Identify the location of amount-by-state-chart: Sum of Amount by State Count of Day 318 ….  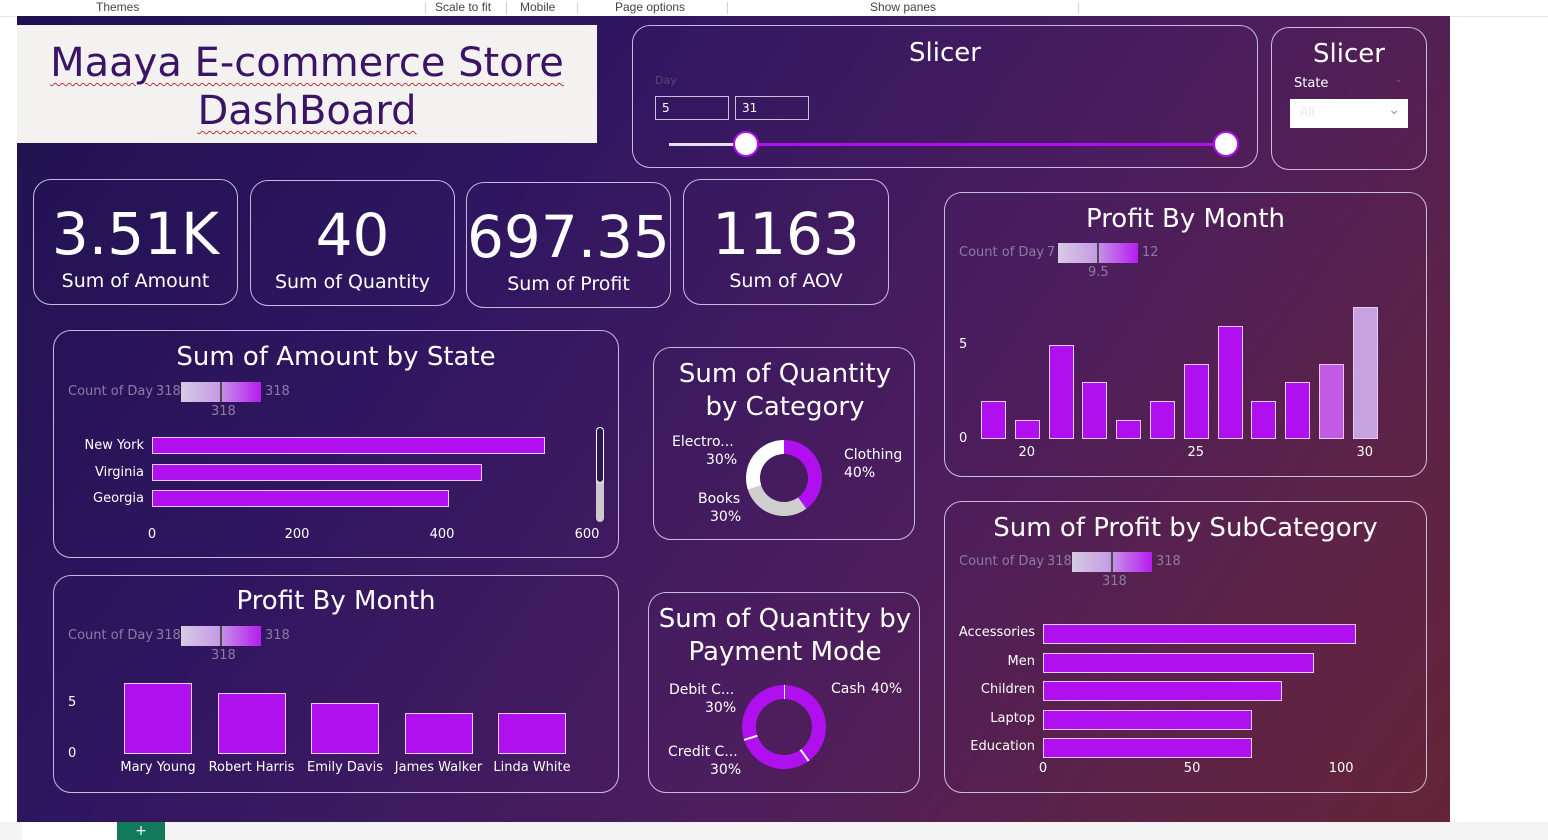
(336, 444).